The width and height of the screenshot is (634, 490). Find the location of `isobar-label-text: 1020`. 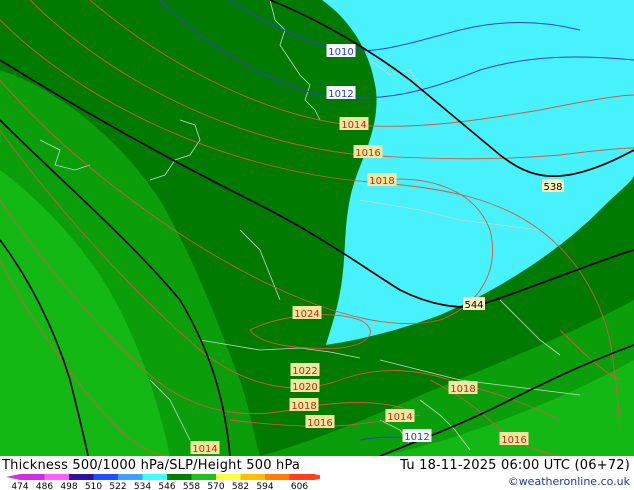

isobar-label-text: 1020 is located at coordinates (304, 387).